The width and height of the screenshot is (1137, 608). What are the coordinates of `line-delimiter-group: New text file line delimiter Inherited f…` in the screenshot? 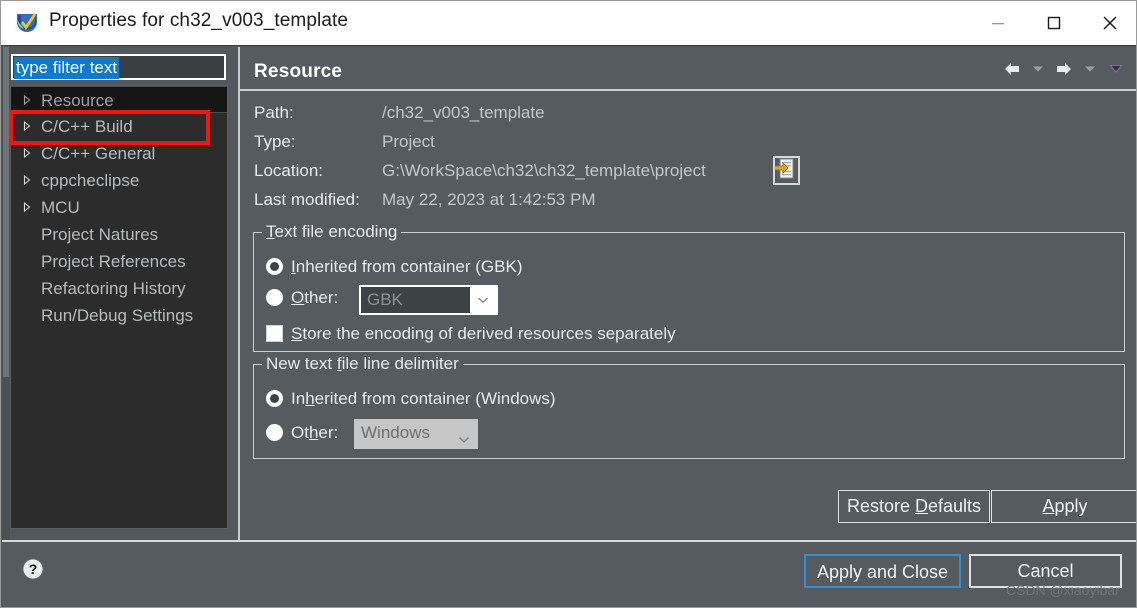 It's located at (689, 406).